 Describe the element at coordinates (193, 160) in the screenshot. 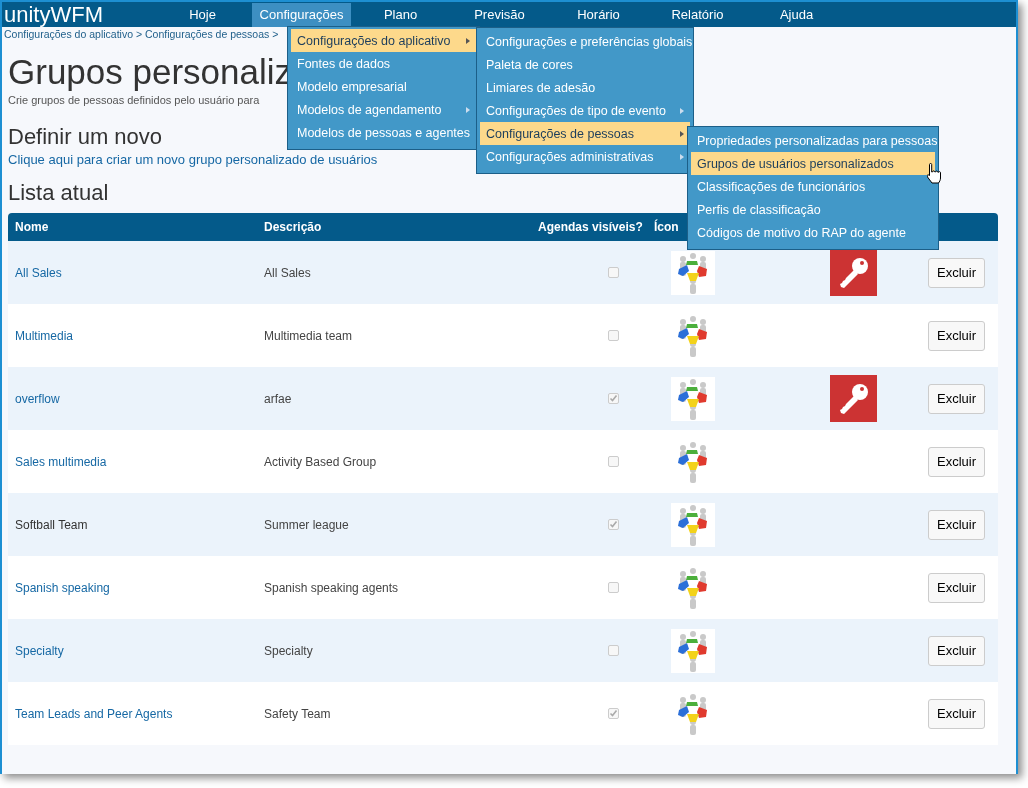

I see `create-group-link: Clique aqui para criar um novo grupo personalizado de usuários` at that location.